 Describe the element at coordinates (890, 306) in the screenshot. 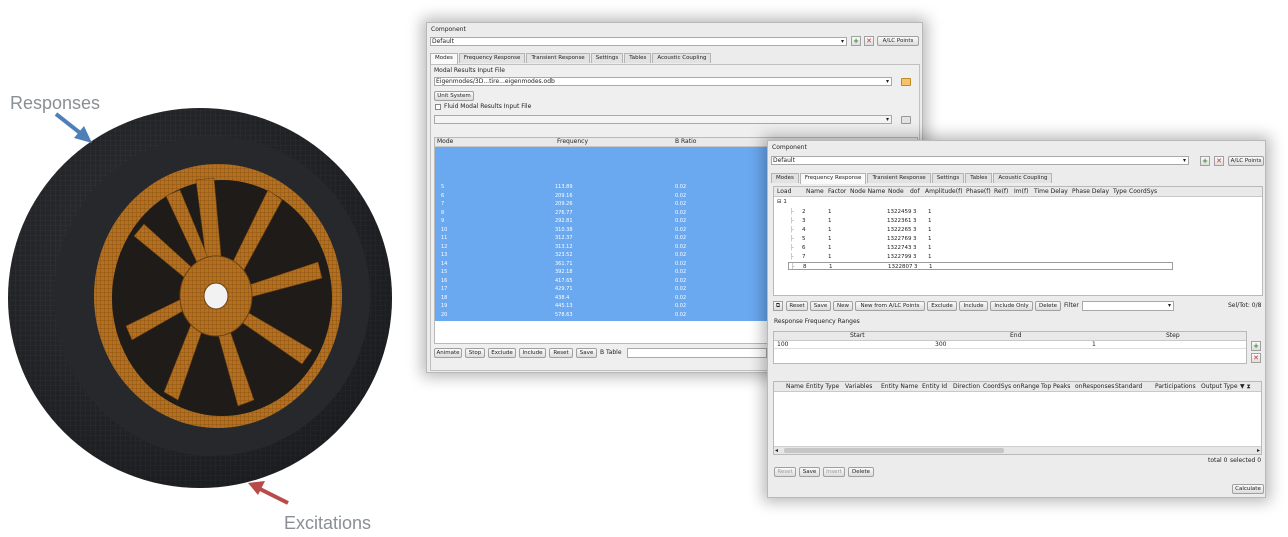

I see `new-from-alc-points-button: New from A/LC Points` at that location.